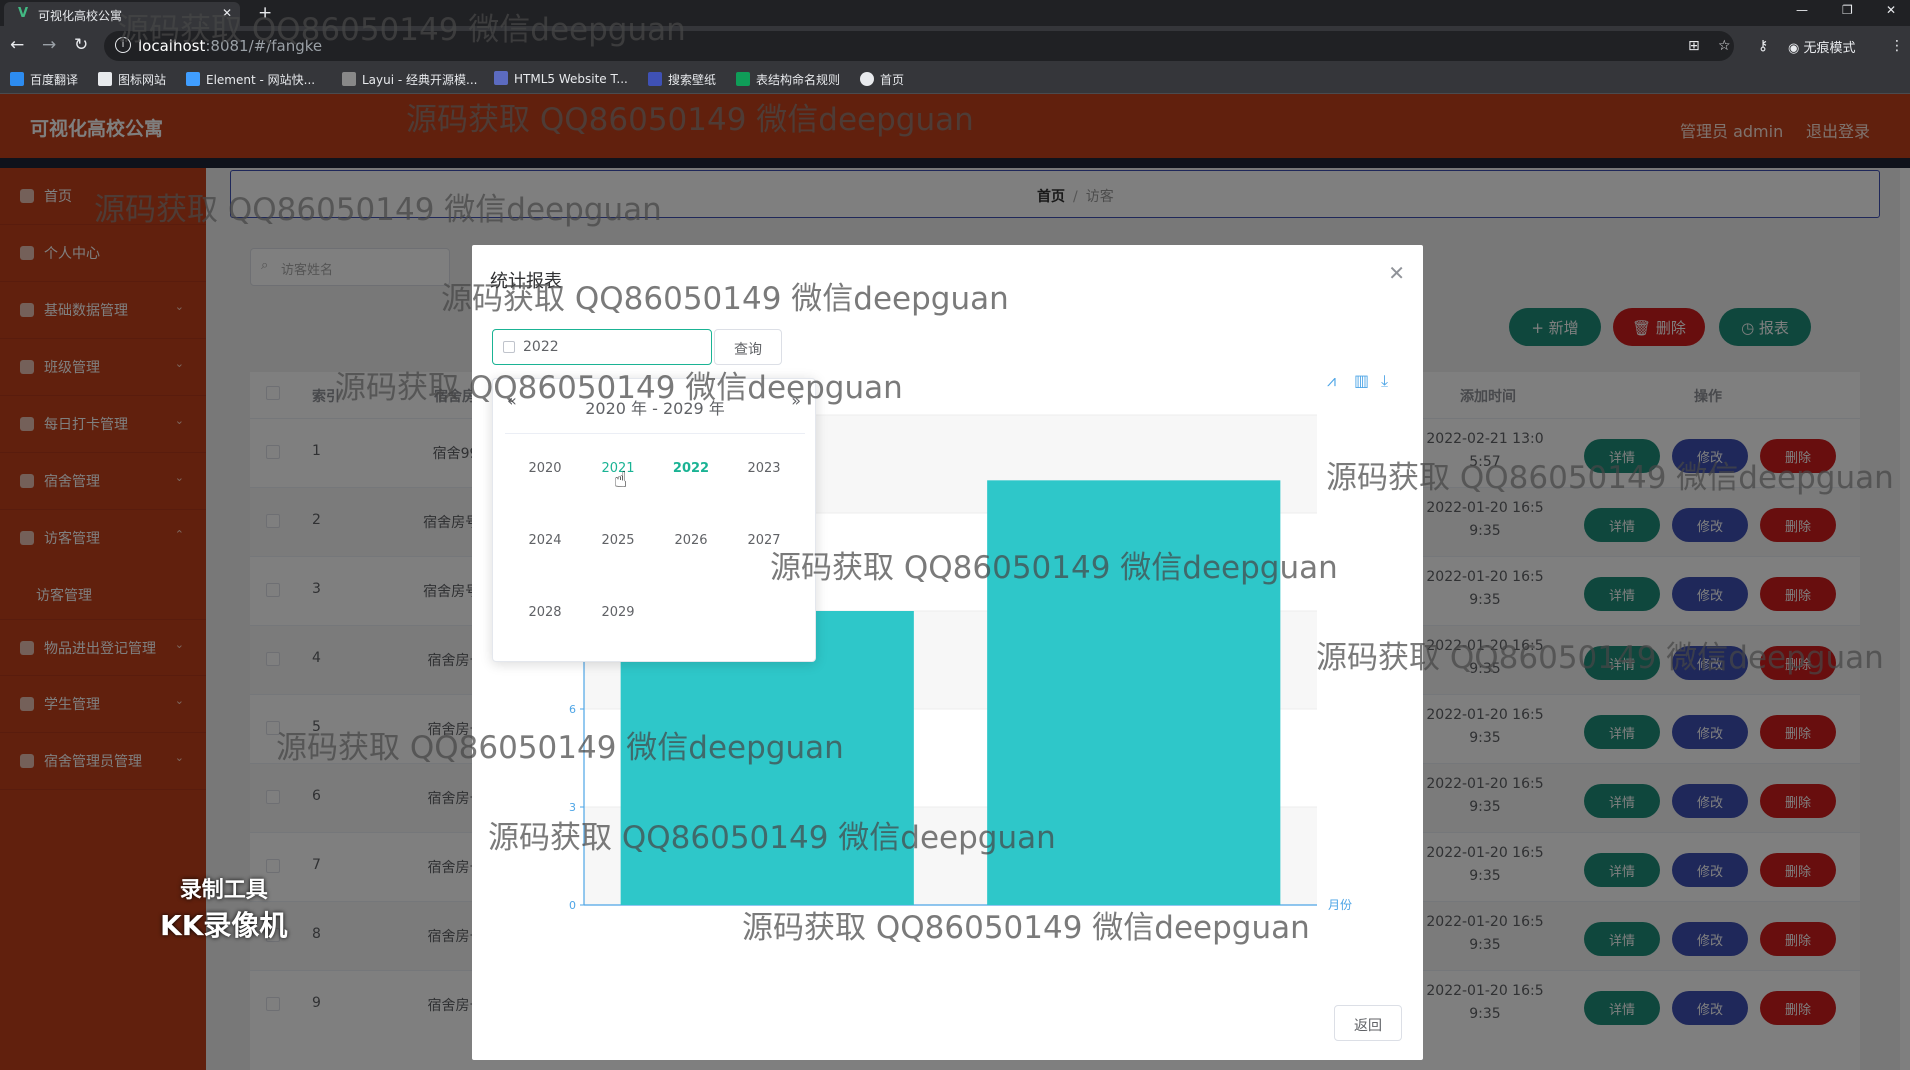 The image size is (1910, 1070). Describe the element at coordinates (1796, 48) in the screenshot. I see `incognito-icon: ◉` at that location.